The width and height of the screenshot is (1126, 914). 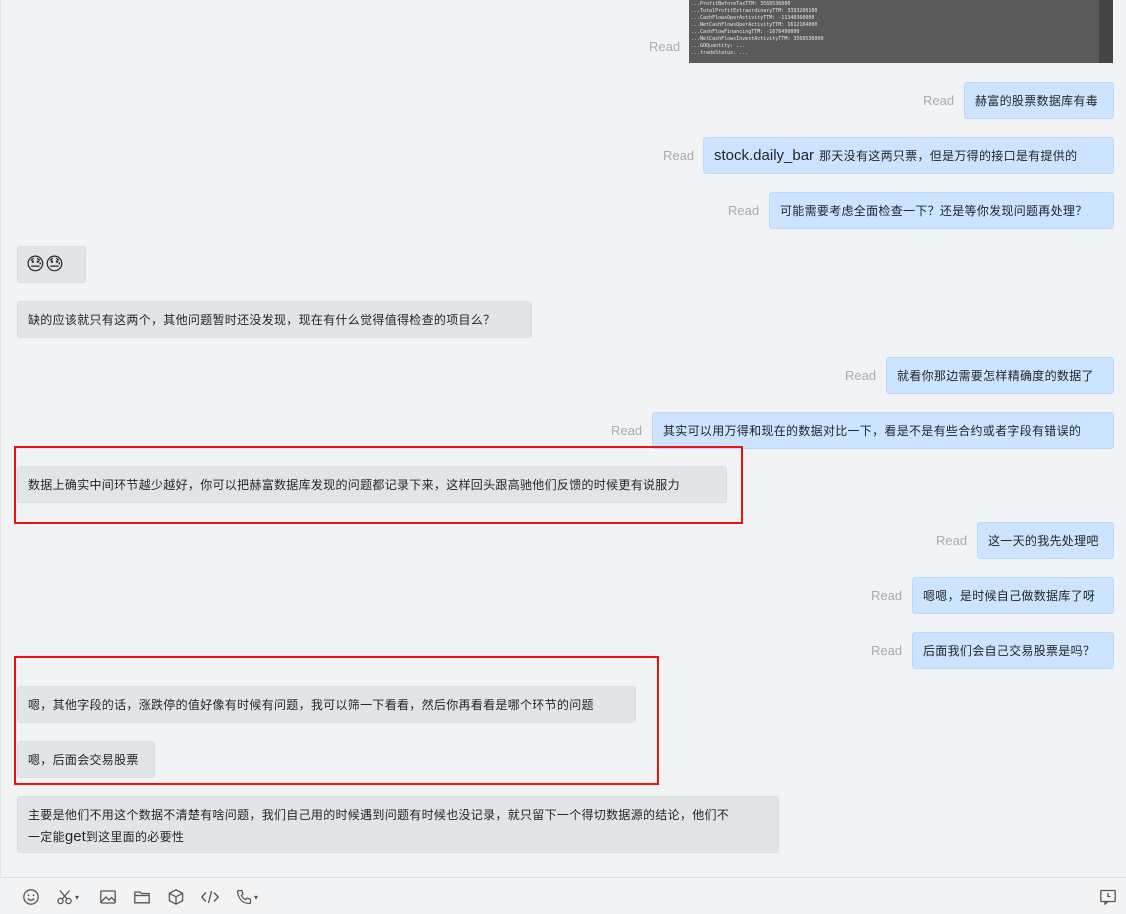 What do you see at coordinates (934, 211) in the screenshot?
I see `message-text: 可能需要考虑全面检查一下？还是等你发现问题再处理？` at bounding box center [934, 211].